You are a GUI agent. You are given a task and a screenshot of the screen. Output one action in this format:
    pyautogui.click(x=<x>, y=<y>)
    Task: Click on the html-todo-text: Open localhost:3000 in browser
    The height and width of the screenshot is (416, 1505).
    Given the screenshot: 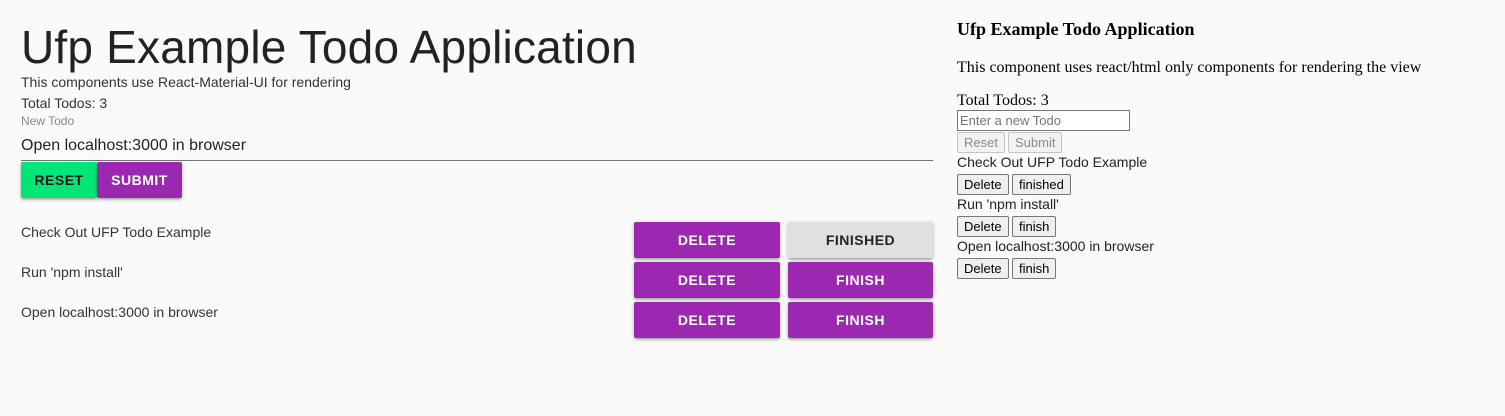 What is the action you would take?
    pyautogui.click(x=1055, y=246)
    